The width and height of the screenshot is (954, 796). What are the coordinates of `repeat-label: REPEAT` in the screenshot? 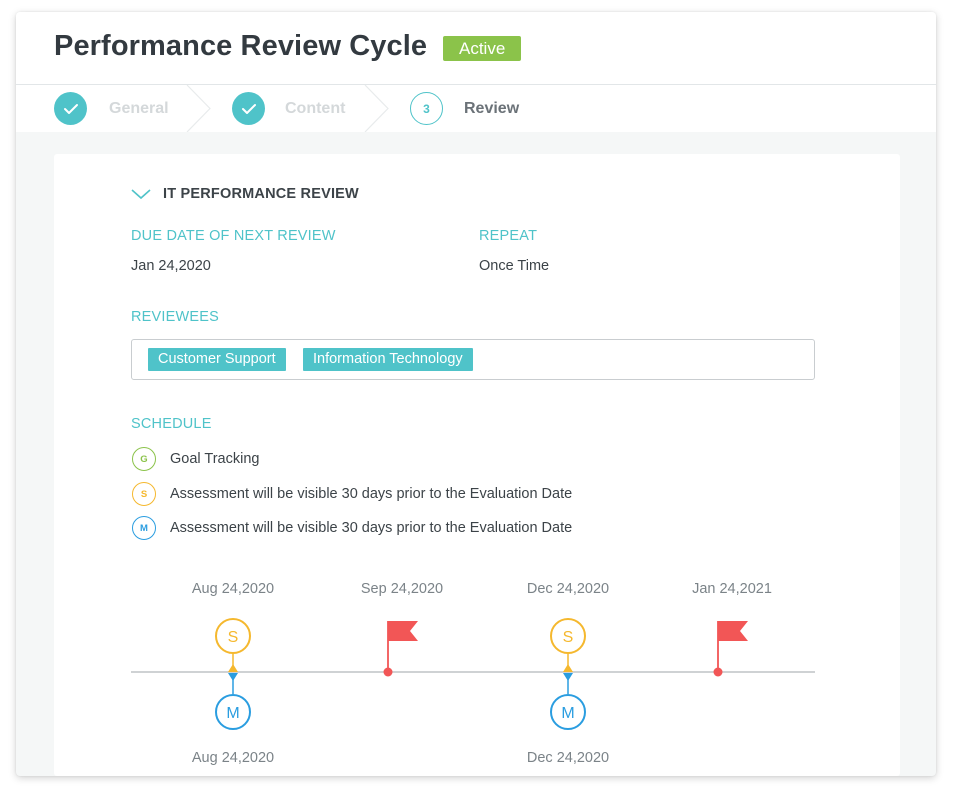 It's located at (508, 236).